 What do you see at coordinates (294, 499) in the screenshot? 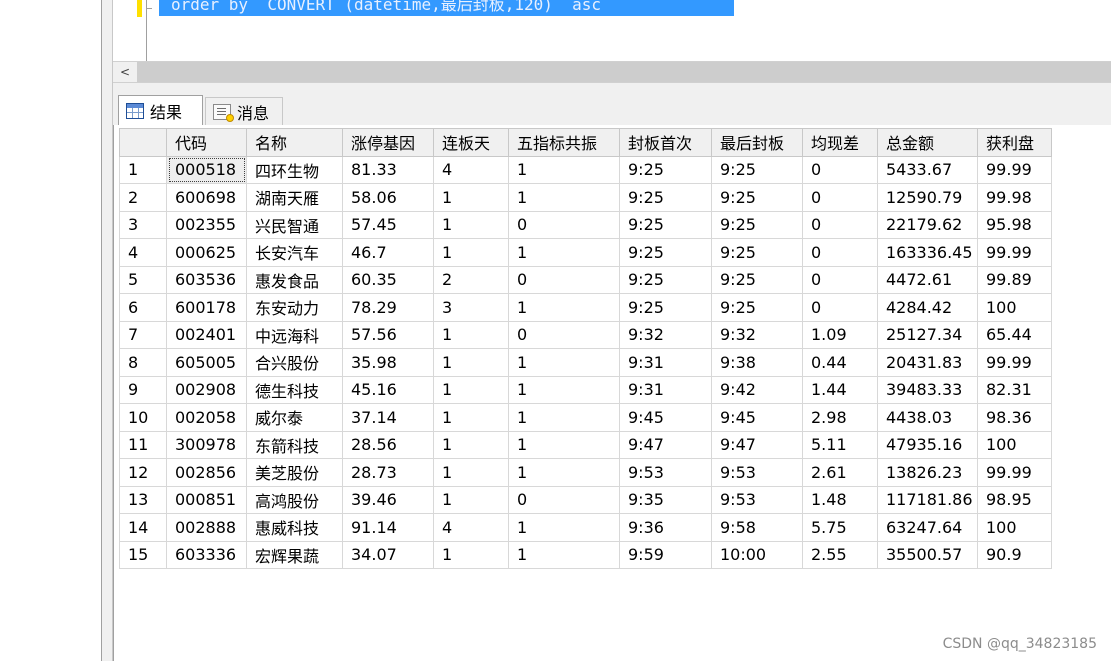
I see `table-cell: 高鸿股份` at bounding box center [294, 499].